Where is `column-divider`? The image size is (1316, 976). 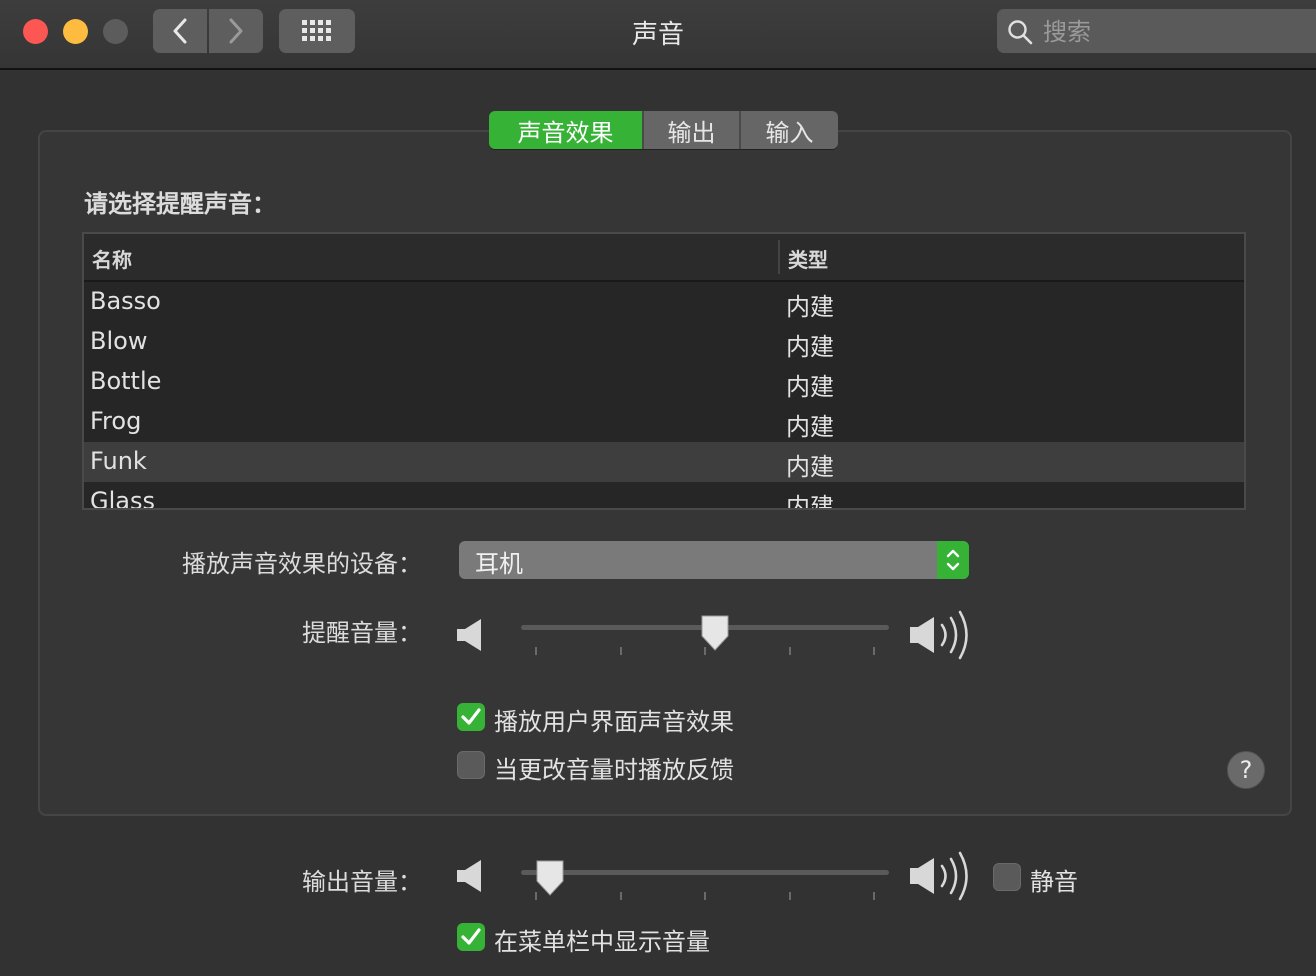
column-divider is located at coordinates (779, 257).